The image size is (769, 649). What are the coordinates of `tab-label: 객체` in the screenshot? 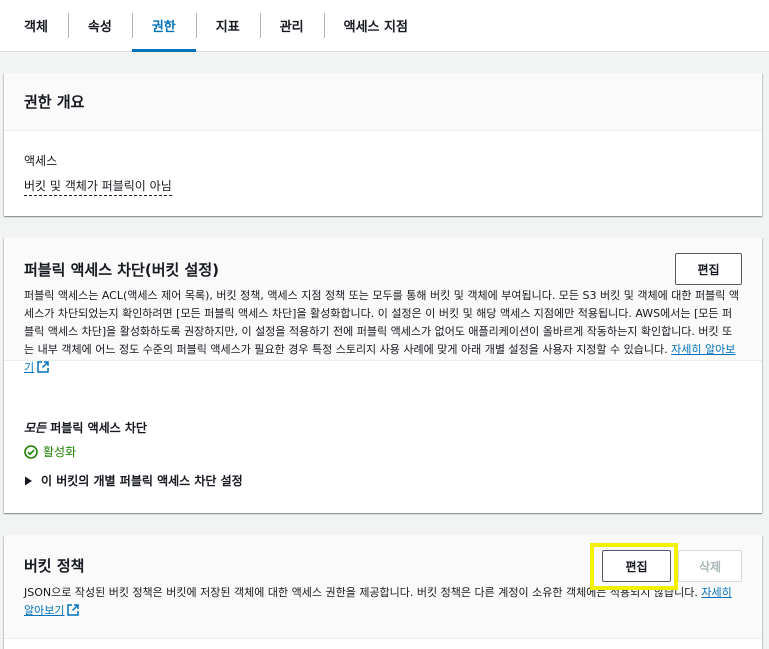 It's located at (36, 27).